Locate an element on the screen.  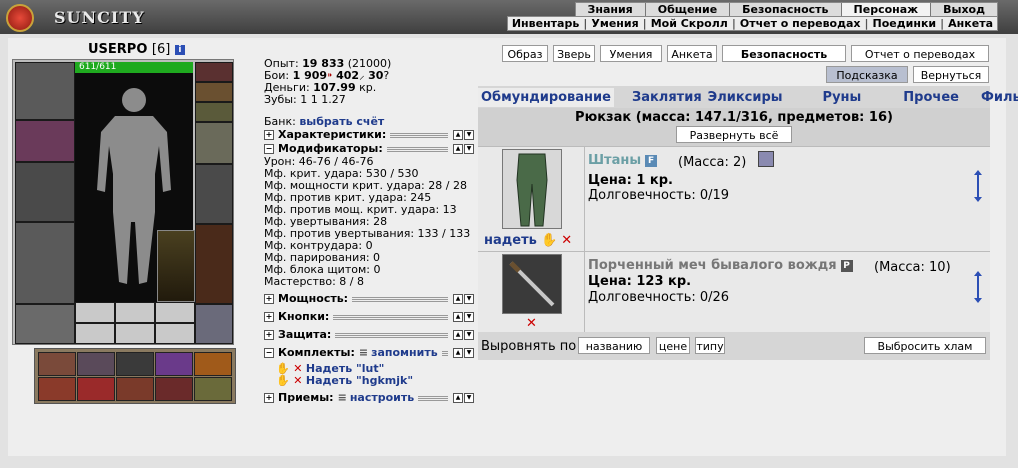
menu-knowledge: Знания is located at coordinates (611, 10).